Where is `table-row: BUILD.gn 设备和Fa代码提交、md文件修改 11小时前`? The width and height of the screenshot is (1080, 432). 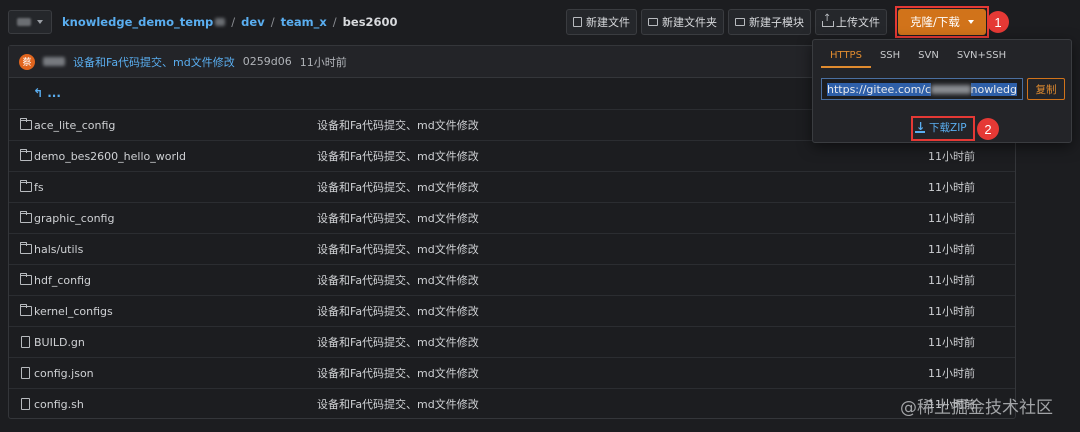 table-row: BUILD.gn 设备和Fa代码提交、md文件修改 11小时前 is located at coordinates (512, 341).